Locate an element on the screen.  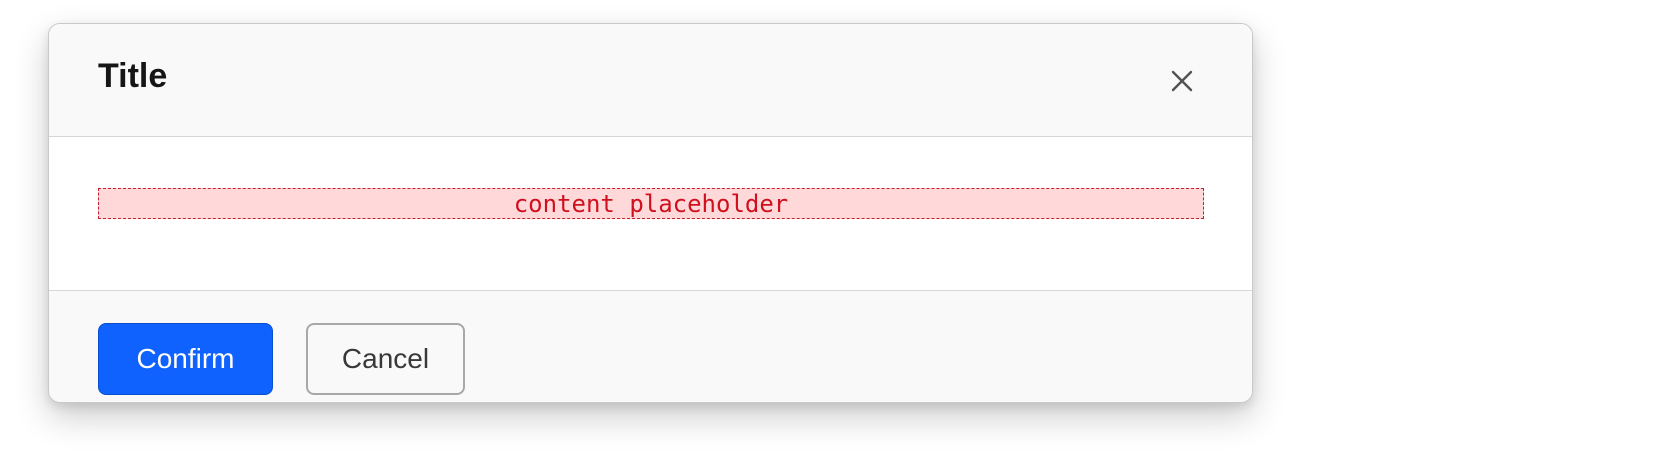
content-placeholder: content placeholder is located at coordinates (651, 203).